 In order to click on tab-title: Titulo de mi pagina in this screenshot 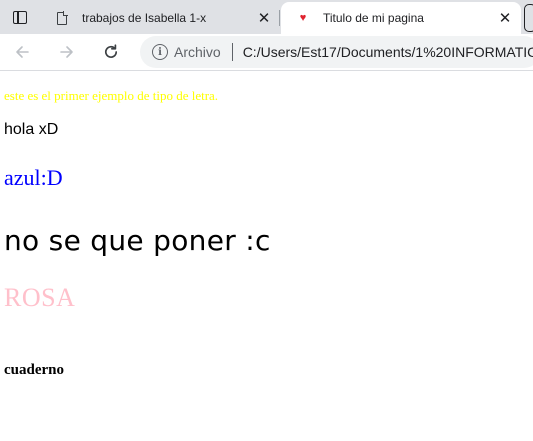, I will do `click(373, 18)`.